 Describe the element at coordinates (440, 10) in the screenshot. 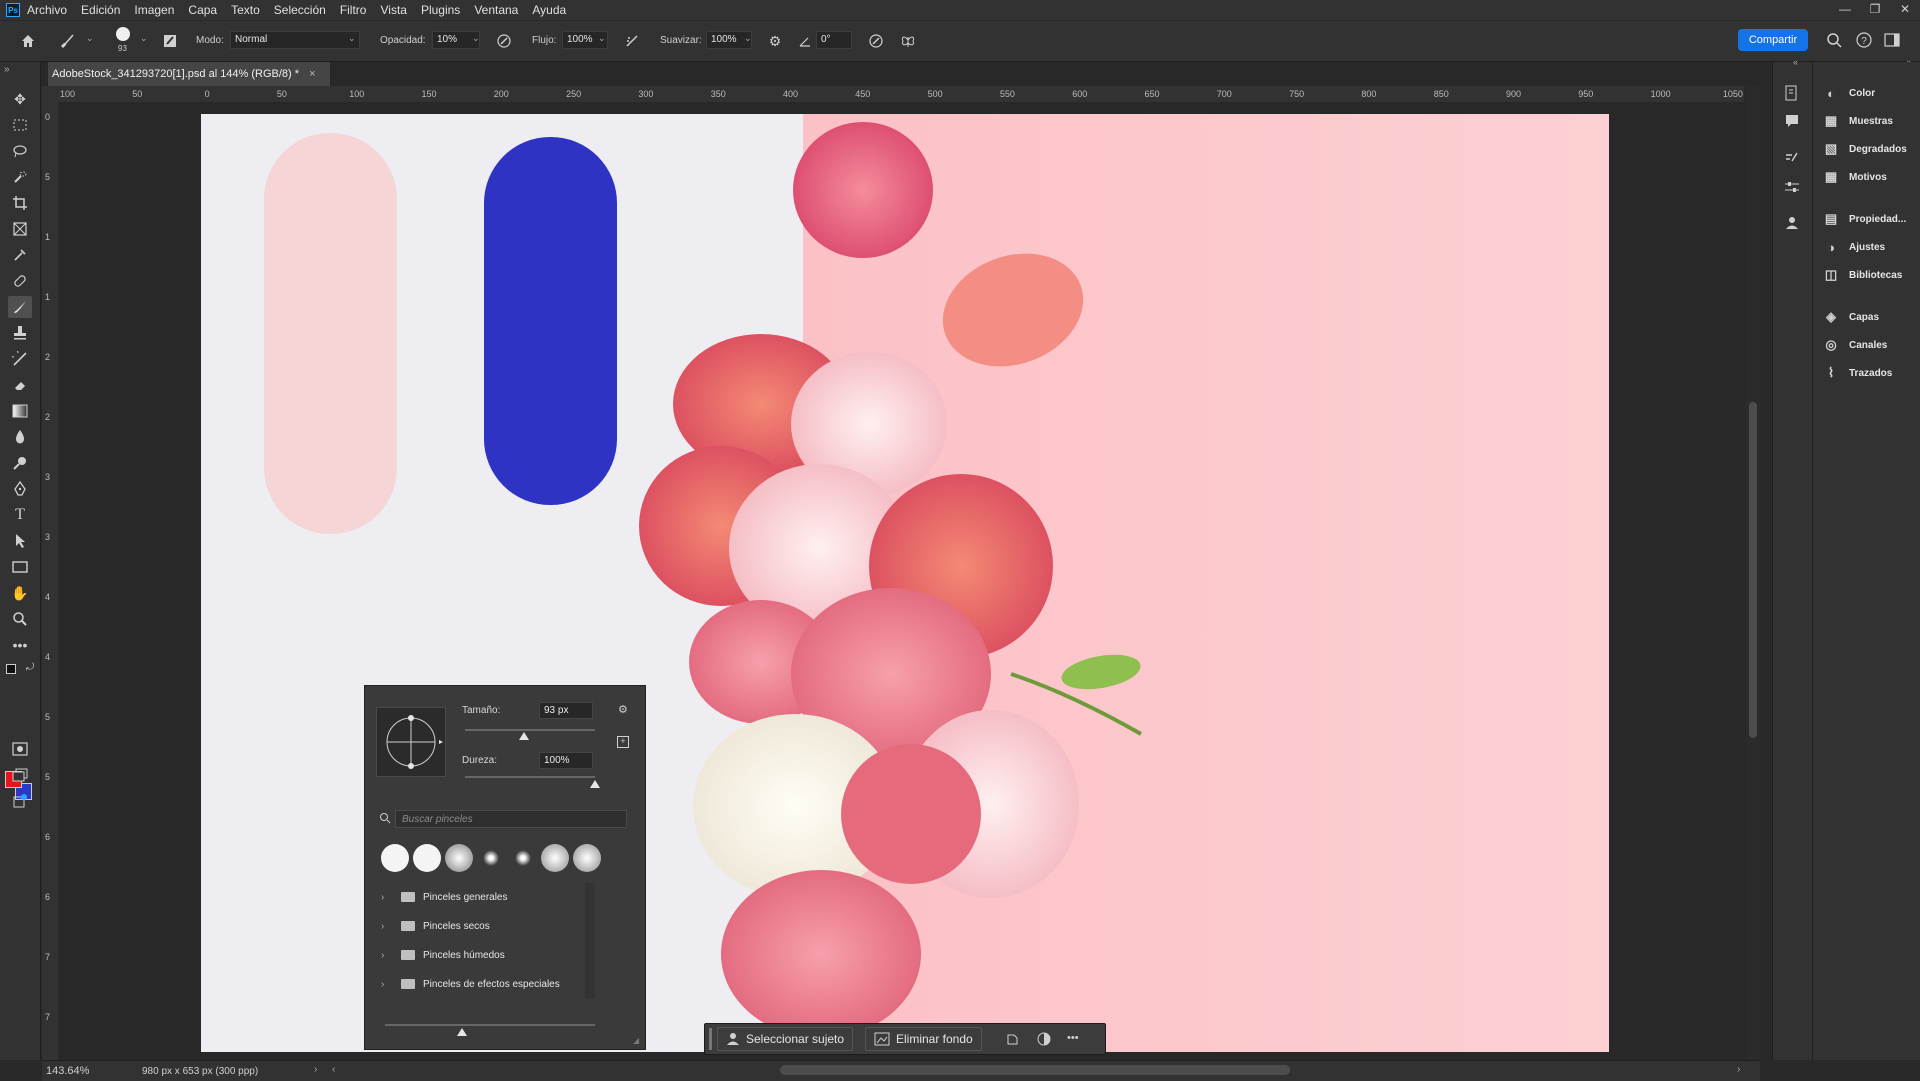

I see `menu-plugins: Plugins` at that location.